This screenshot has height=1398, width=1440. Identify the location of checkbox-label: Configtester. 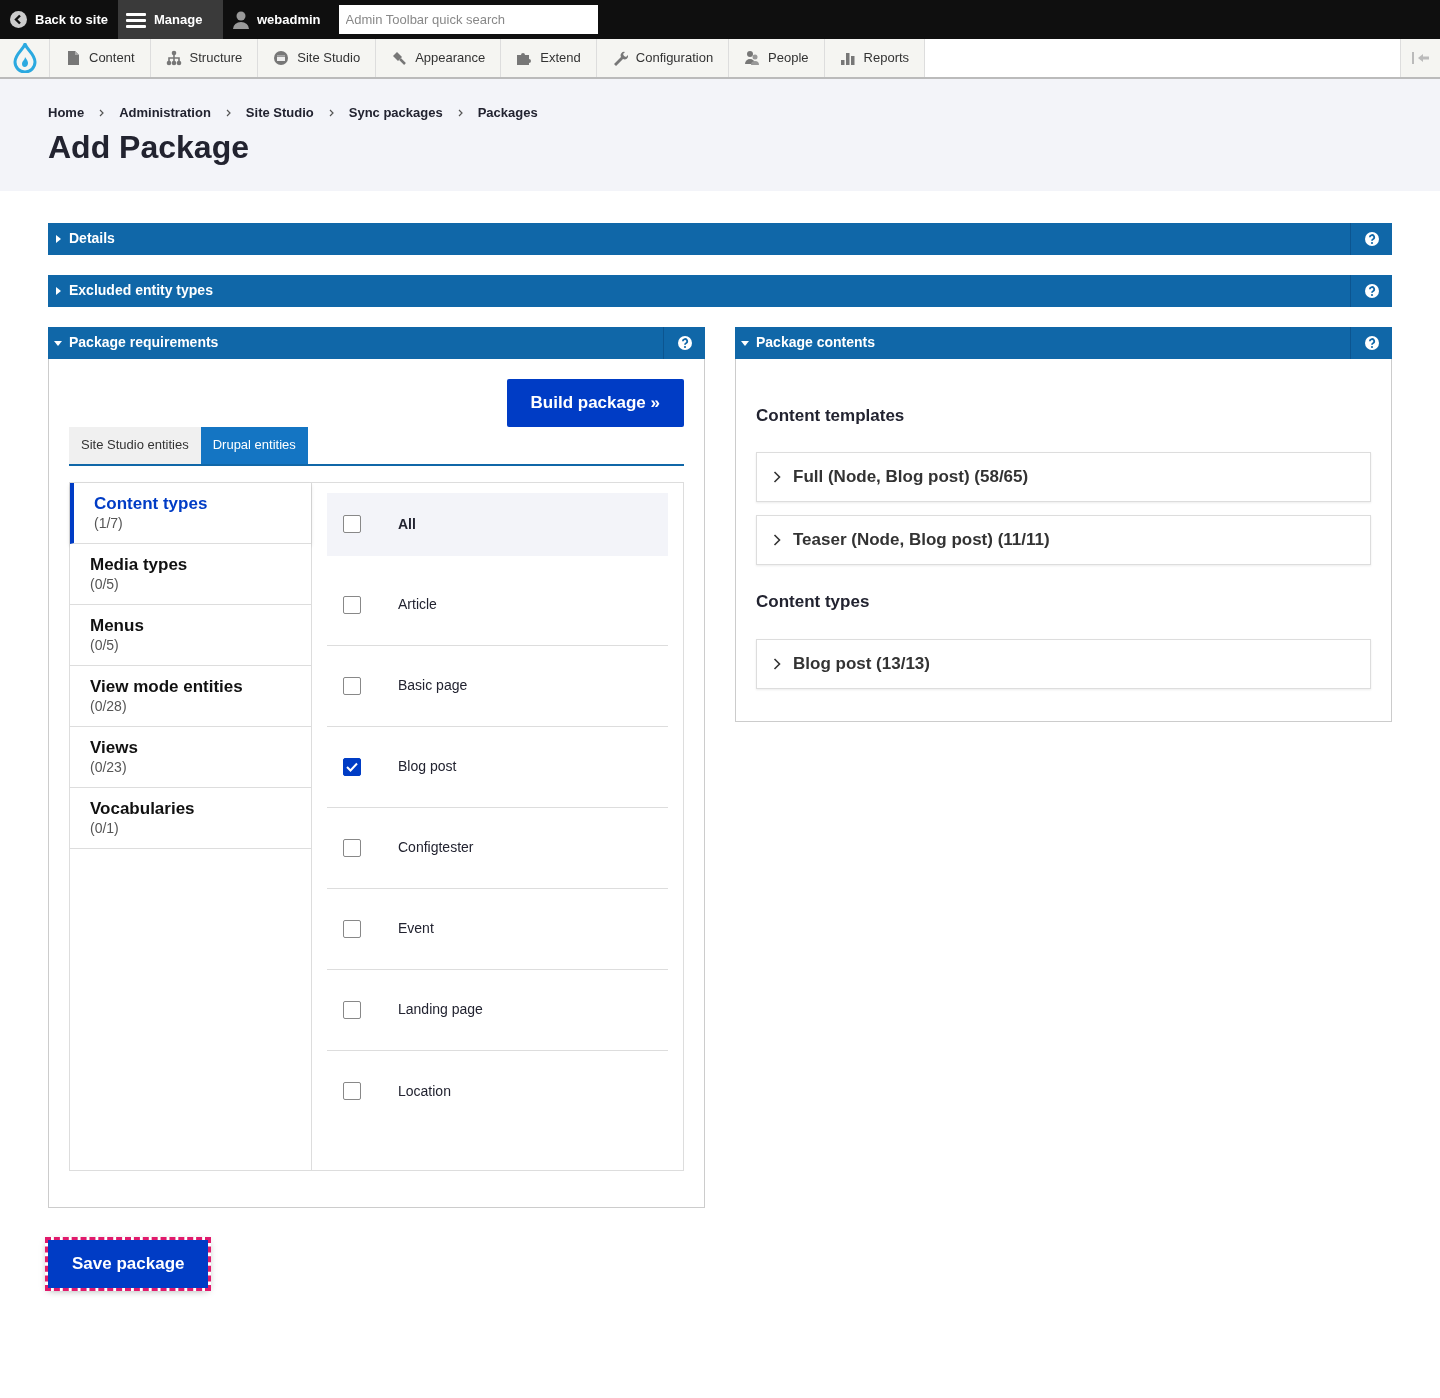
(436, 847).